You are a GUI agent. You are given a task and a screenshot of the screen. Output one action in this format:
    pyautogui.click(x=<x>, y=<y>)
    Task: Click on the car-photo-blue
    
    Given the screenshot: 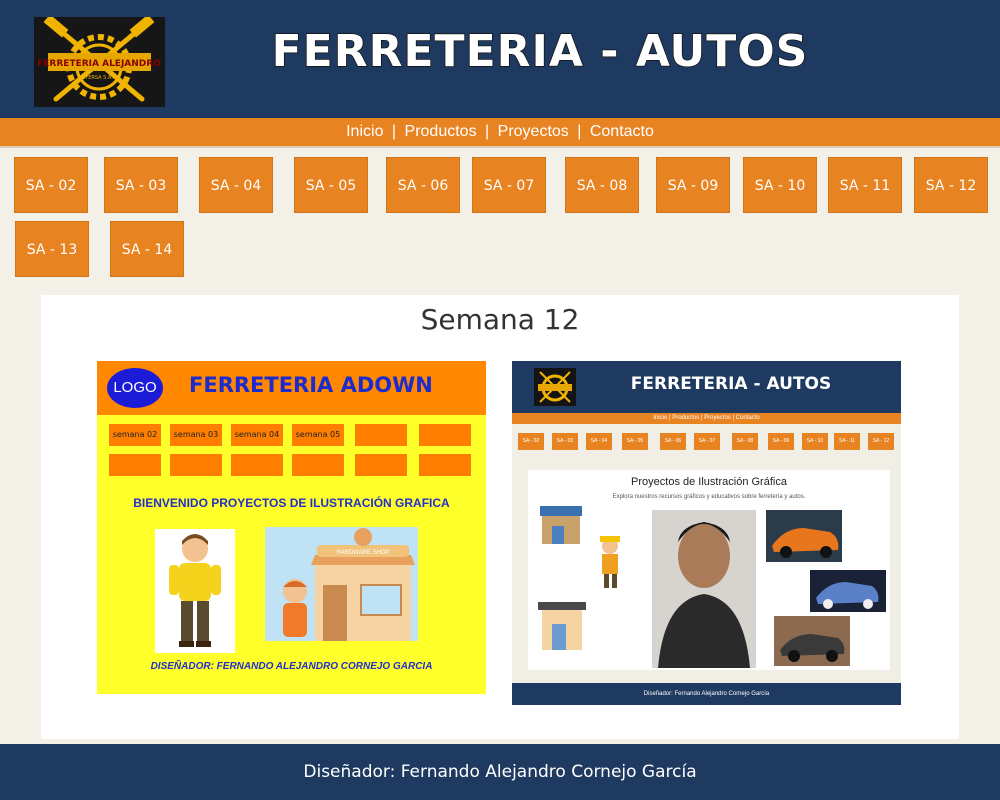 What is the action you would take?
    pyautogui.click(x=848, y=591)
    